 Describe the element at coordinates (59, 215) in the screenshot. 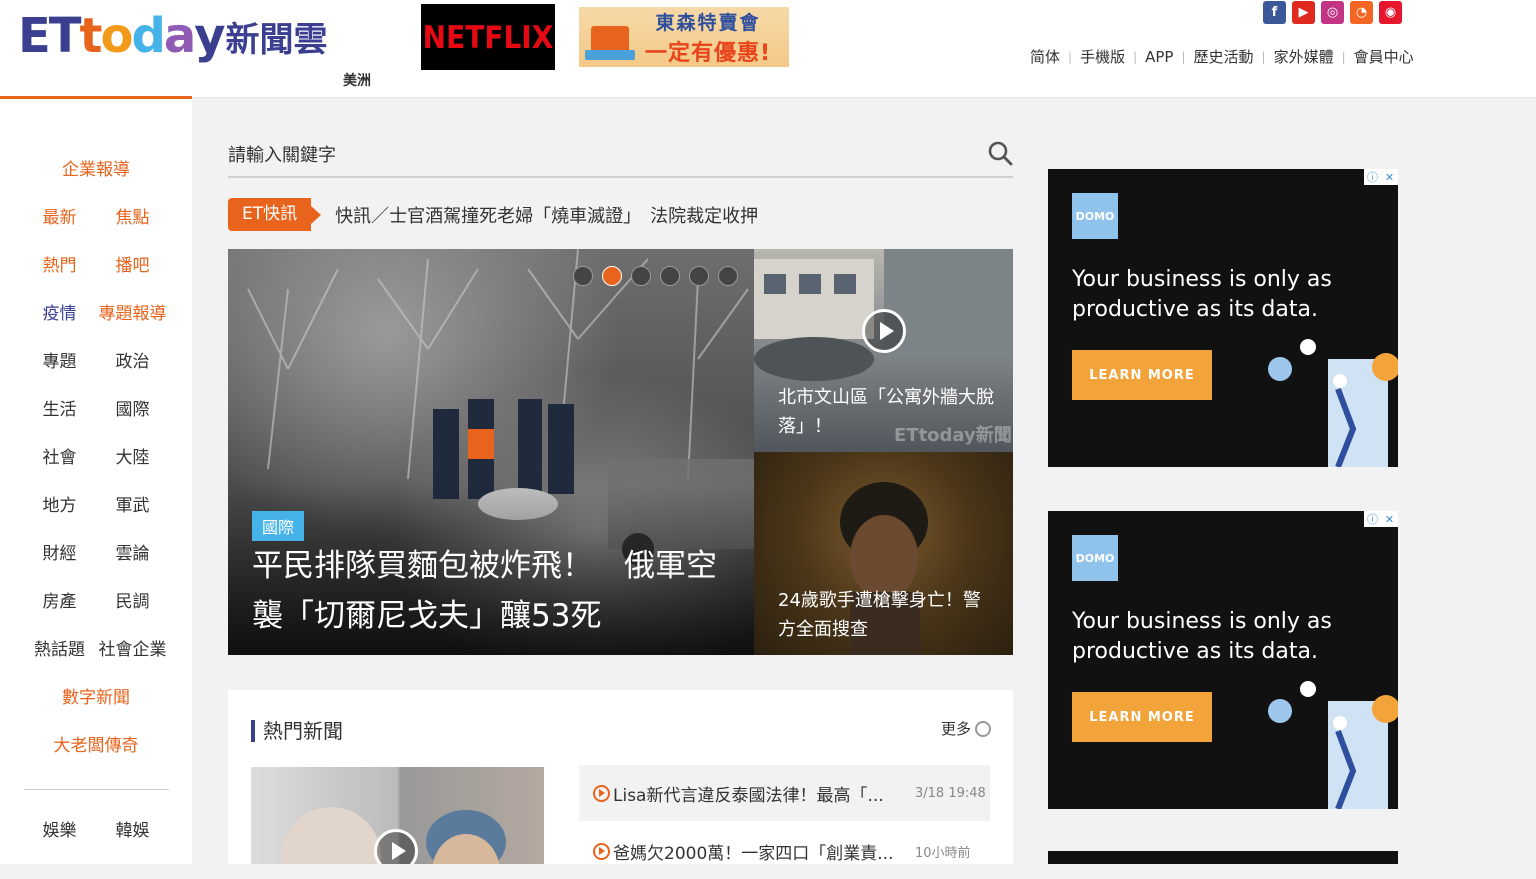

I see `sidebar-item-latest: 最新` at that location.